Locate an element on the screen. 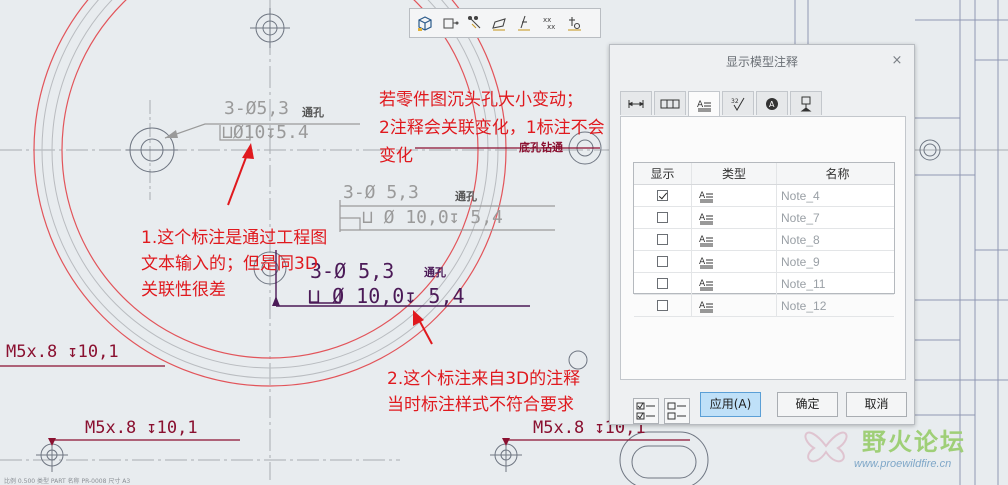 The width and height of the screenshot is (1008, 485). show-axes-icon is located at coordinates (450, 23).